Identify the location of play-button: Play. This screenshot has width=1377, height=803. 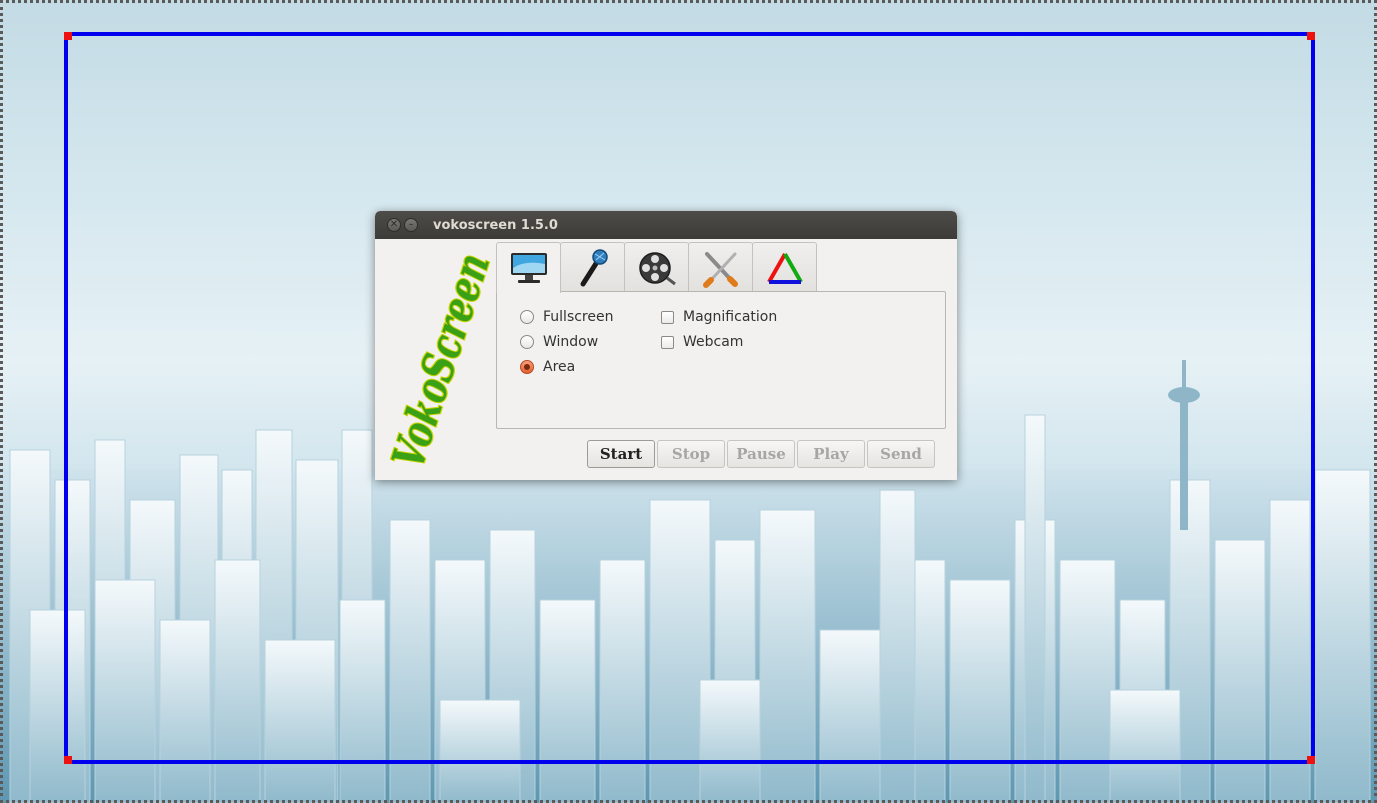
(831, 454).